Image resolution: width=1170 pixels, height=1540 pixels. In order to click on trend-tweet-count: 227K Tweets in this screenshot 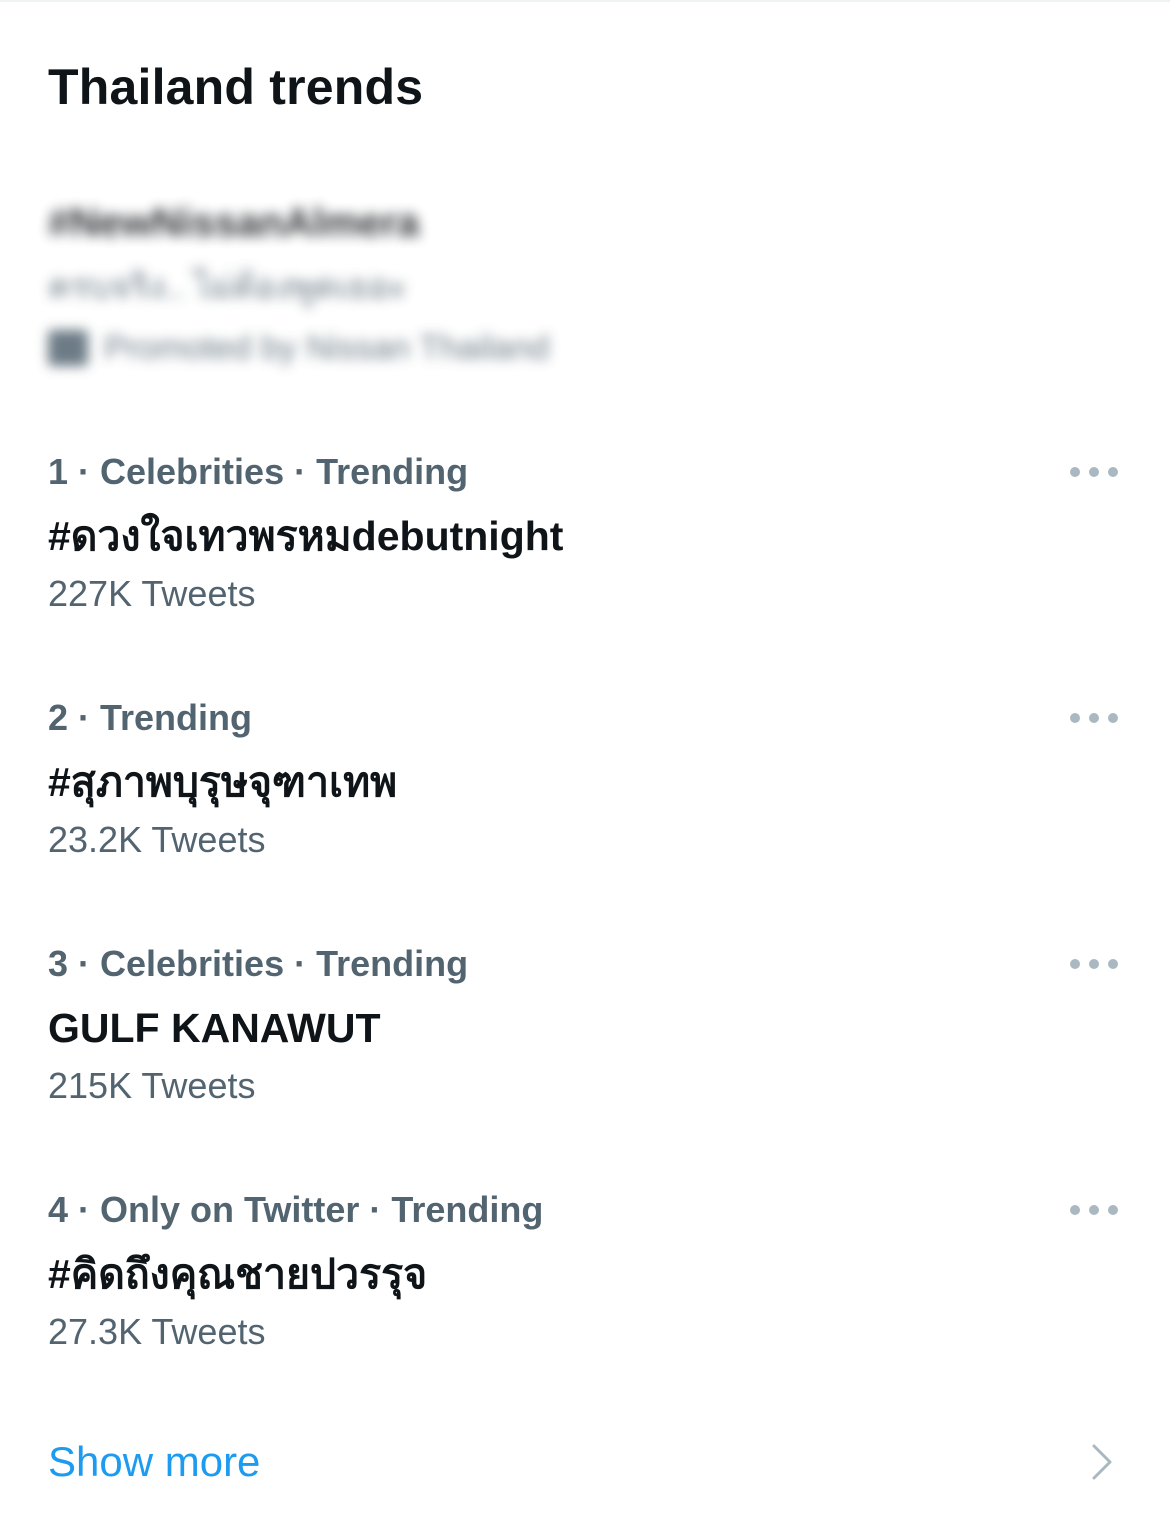, I will do `click(152, 593)`.